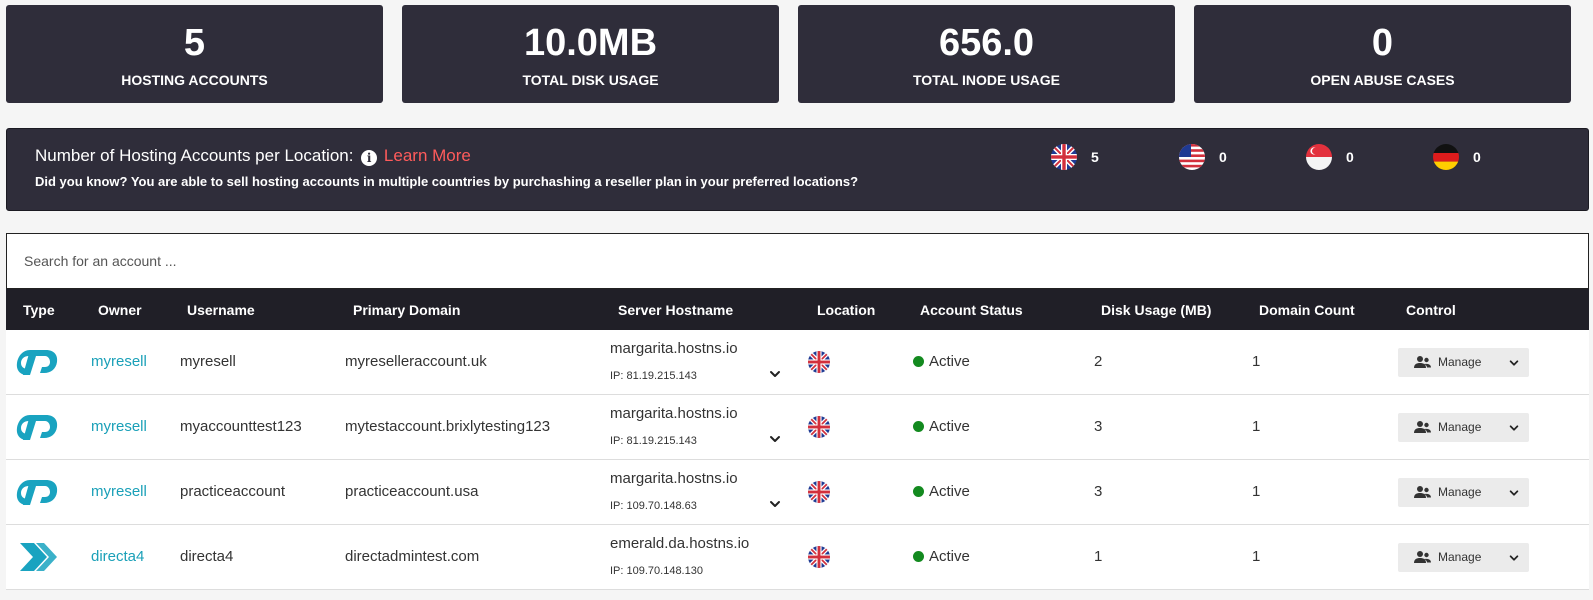 The height and width of the screenshot is (600, 1593). What do you see at coordinates (1446, 157) in the screenshot?
I see `germany-flag-icon` at bounding box center [1446, 157].